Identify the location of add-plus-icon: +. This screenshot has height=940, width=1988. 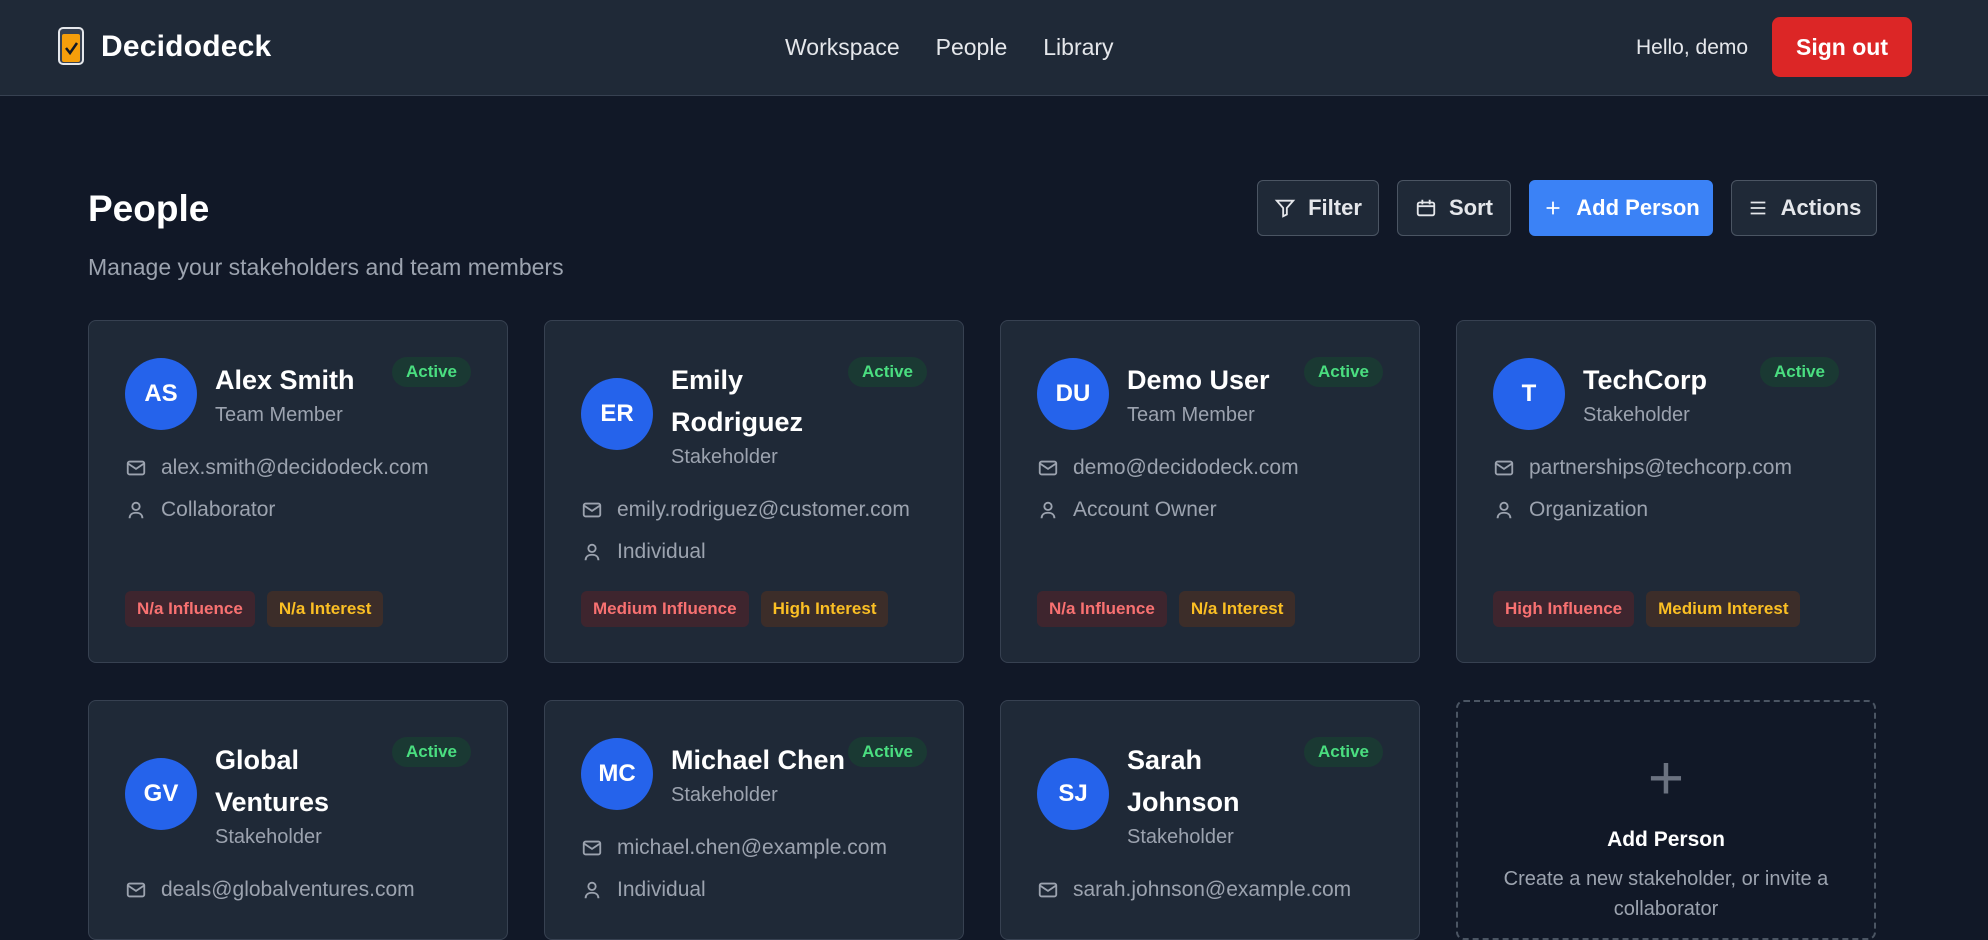
(1666, 778).